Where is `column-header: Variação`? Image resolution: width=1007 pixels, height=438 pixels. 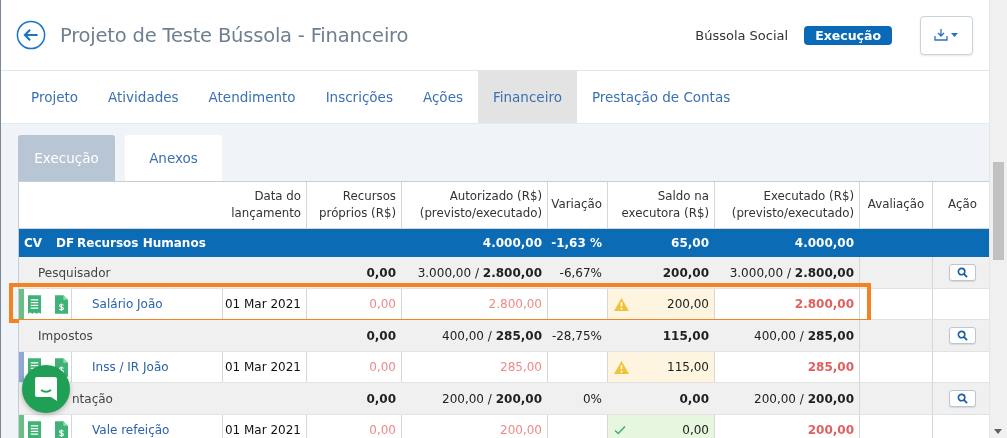 column-header: Variação is located at coordinates (576, 205).